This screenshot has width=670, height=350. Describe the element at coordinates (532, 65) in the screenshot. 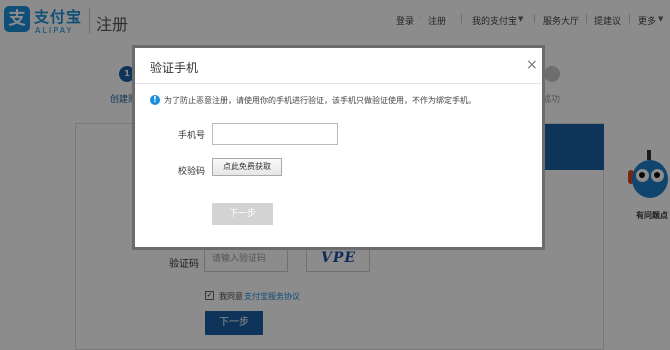

I see `close-icon: ×` at that location.